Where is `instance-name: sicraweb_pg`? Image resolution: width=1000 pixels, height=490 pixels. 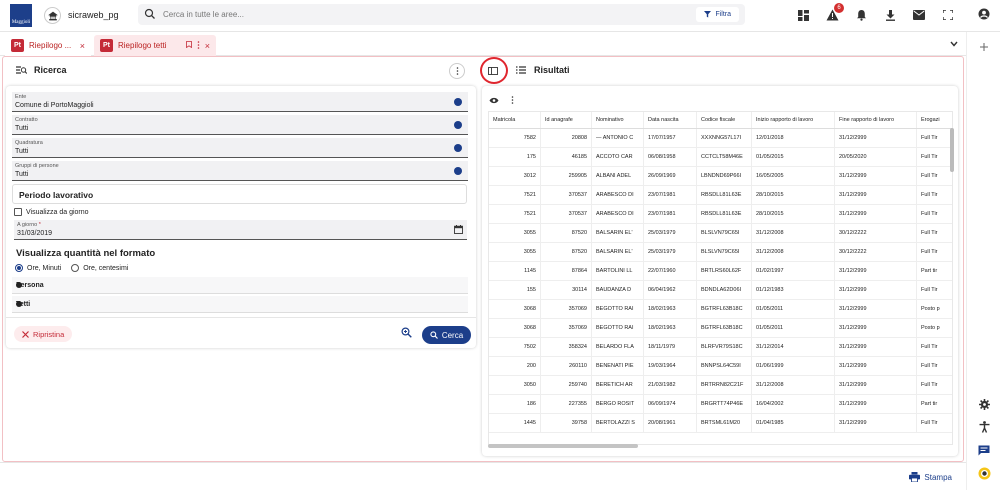 instance-name: sicraweb_pg is located at coordinates (93, 15).